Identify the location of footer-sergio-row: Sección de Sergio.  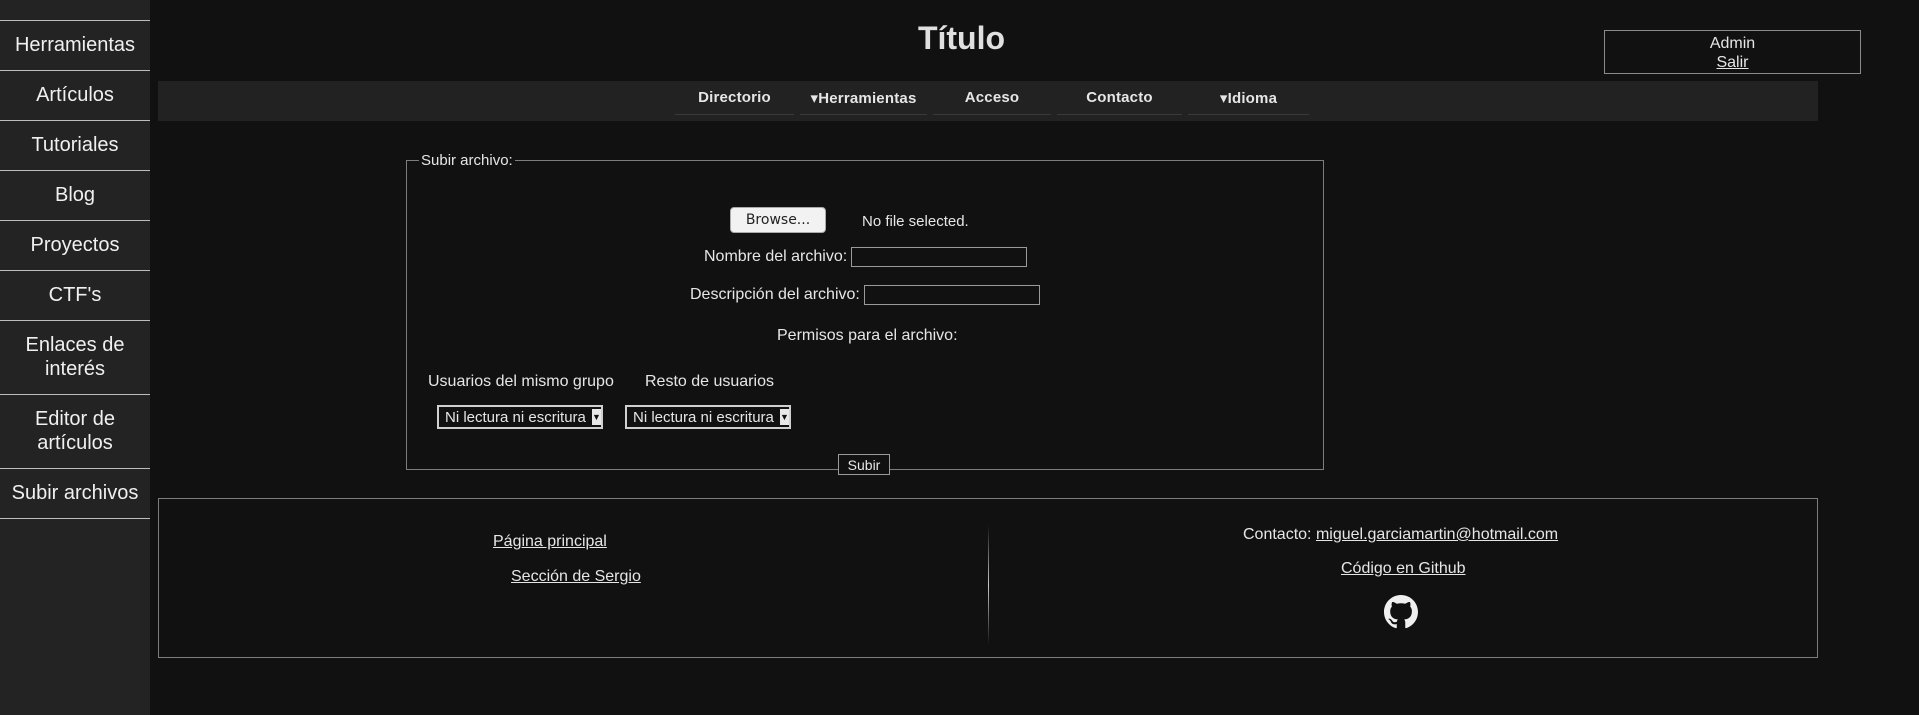
(576, 577).